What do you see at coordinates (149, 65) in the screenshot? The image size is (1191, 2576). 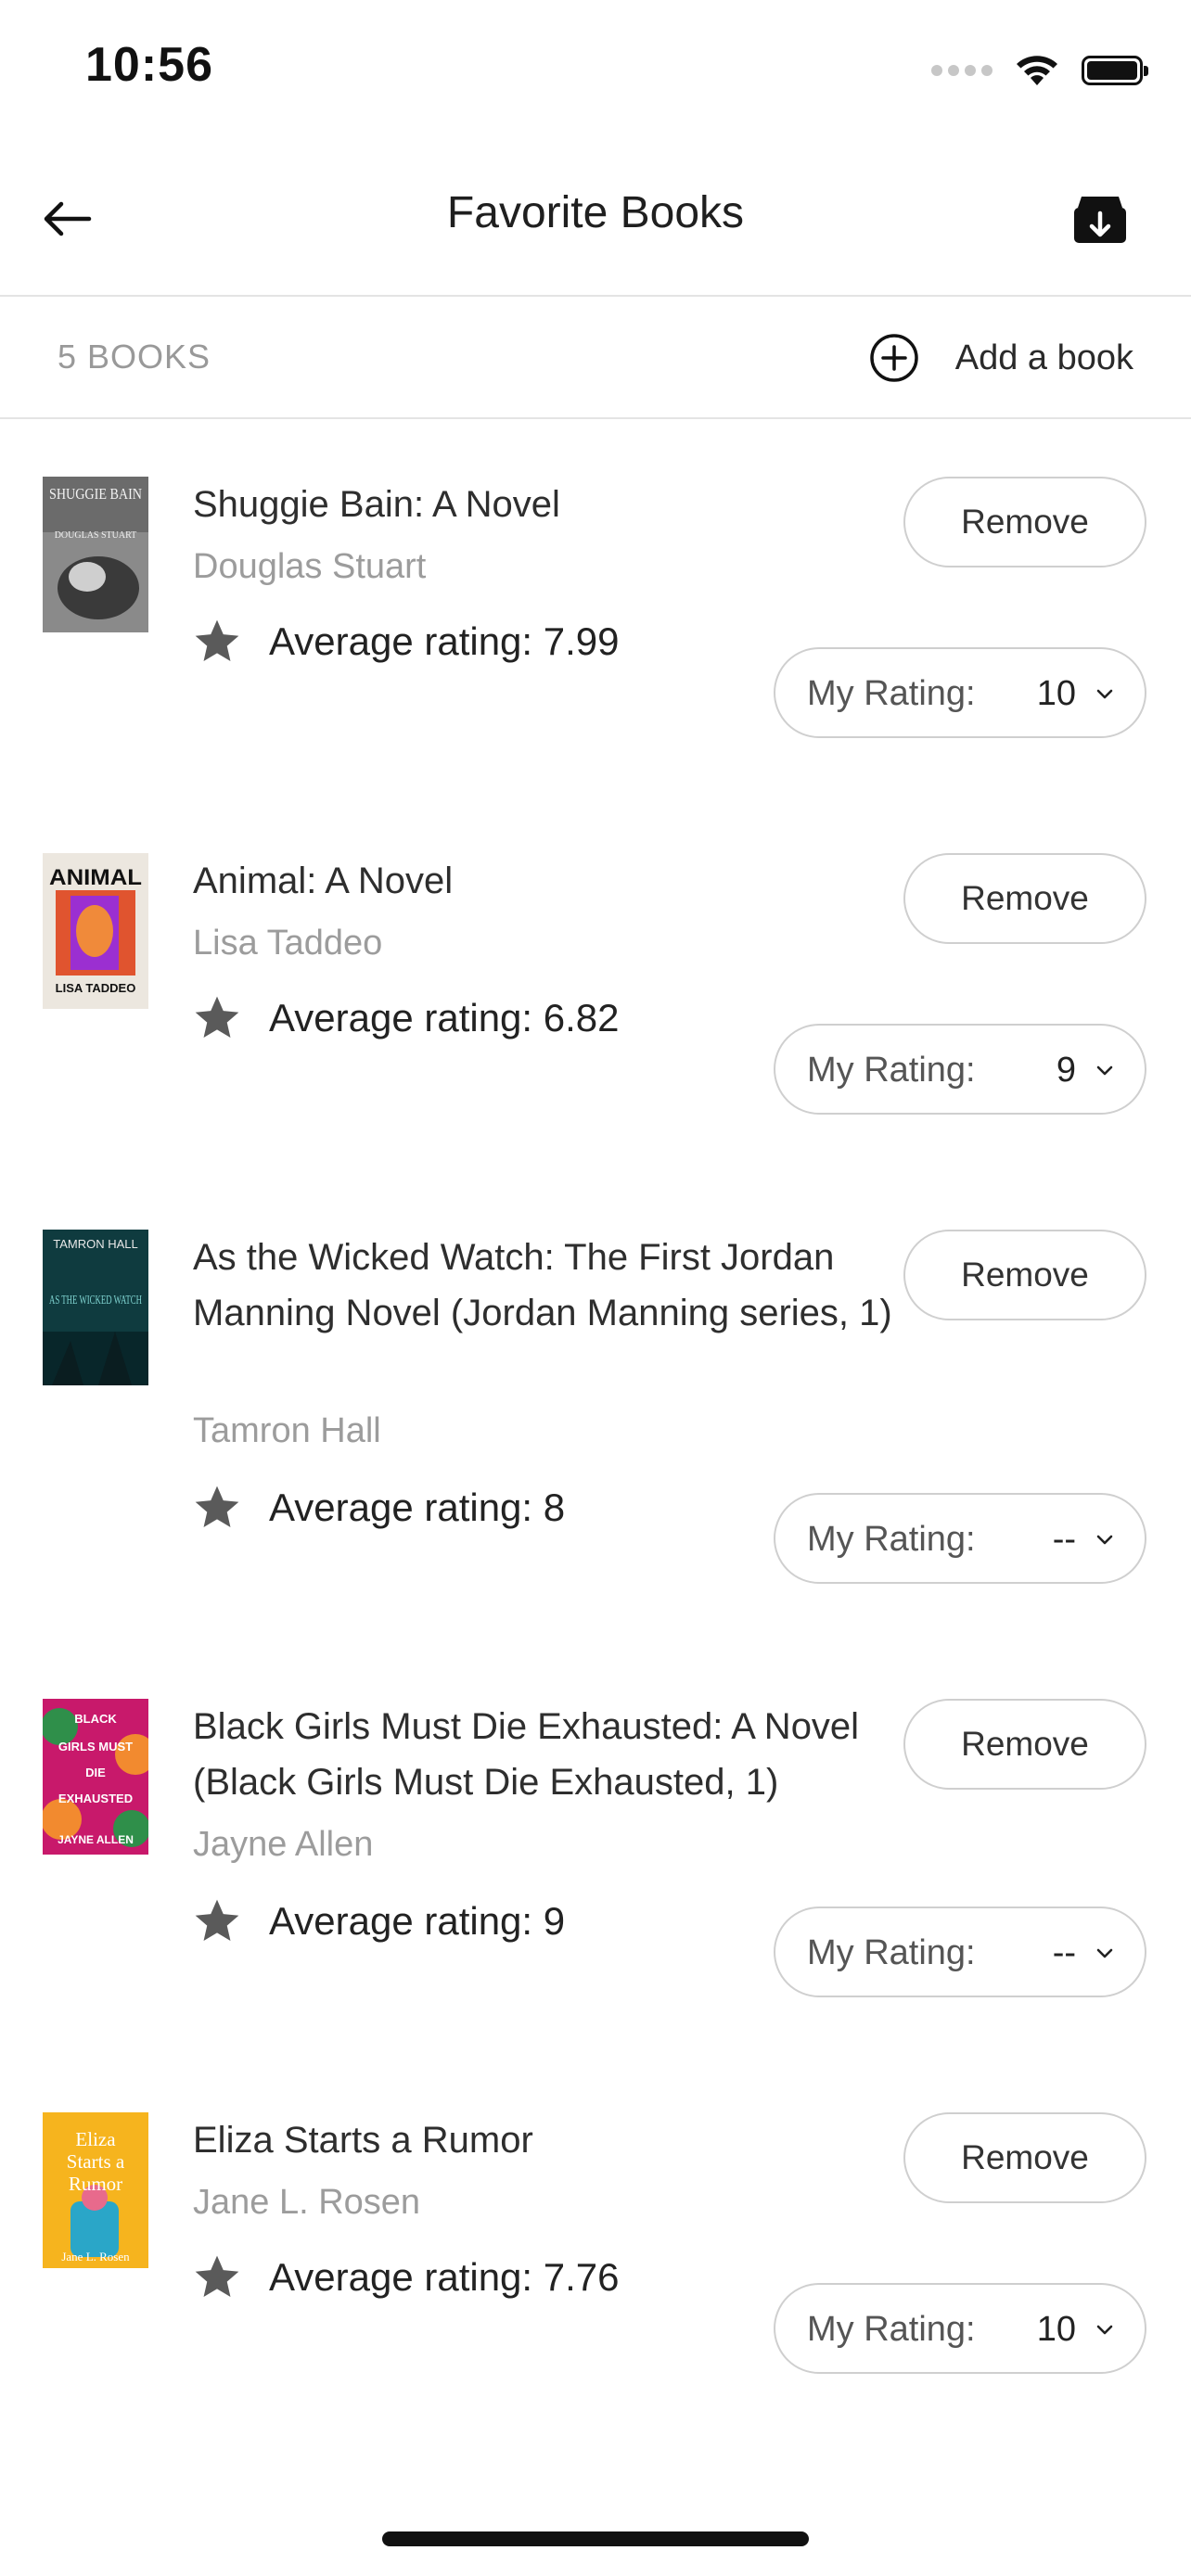 I see `status-time: 10:56` at bounding box center [149, 65].